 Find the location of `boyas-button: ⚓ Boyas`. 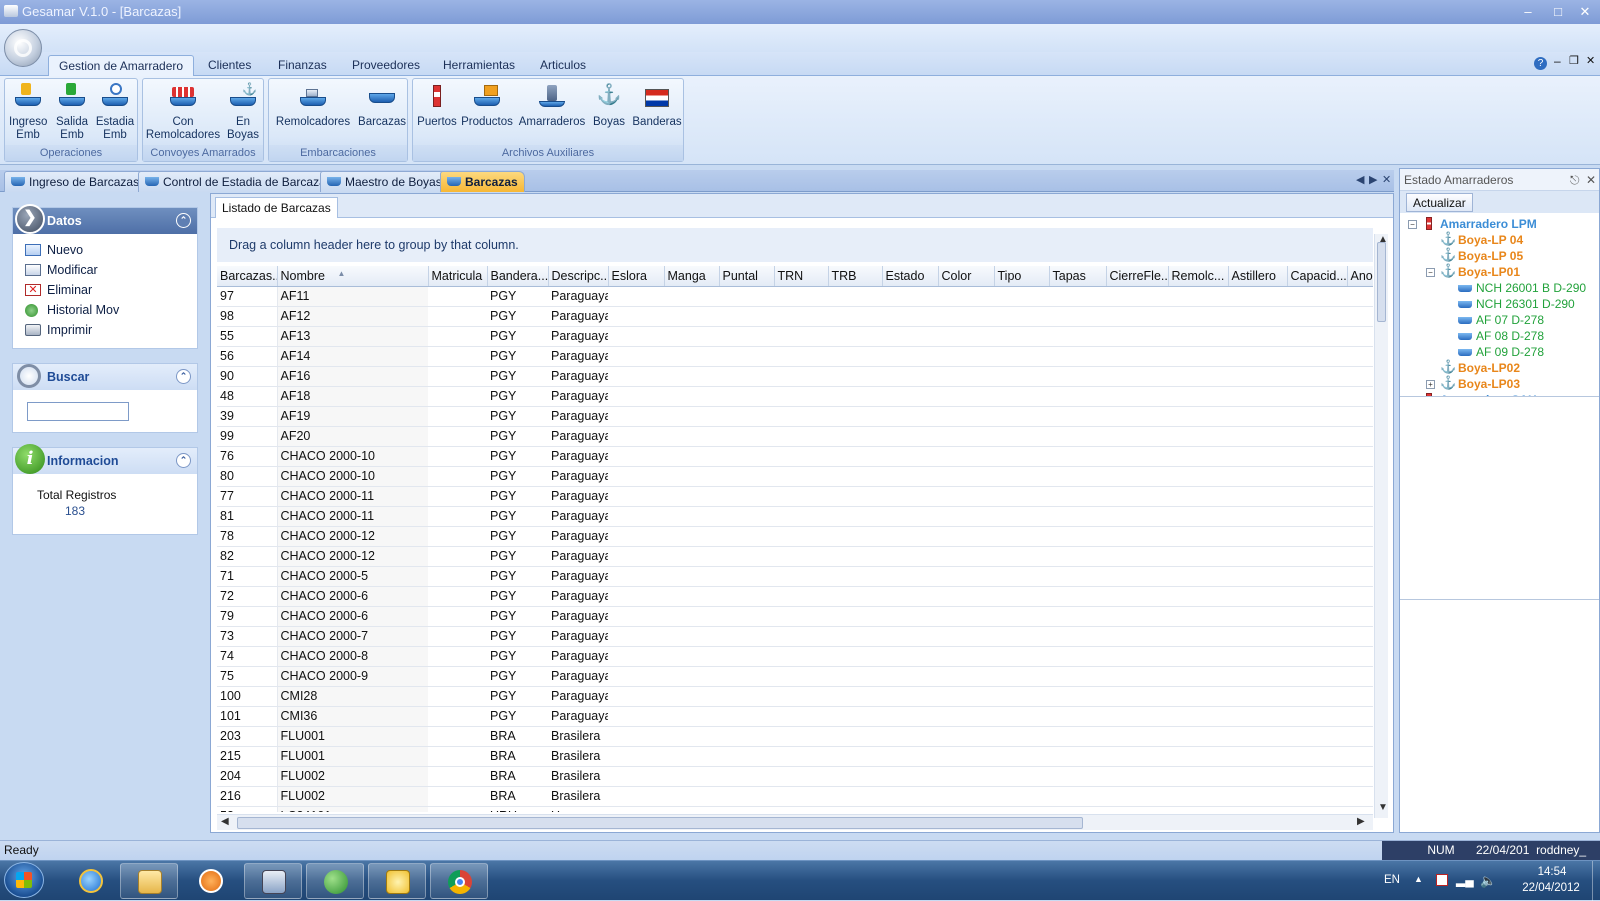

boyas-button: ⚓ Boyas is located at coordinates (609, 106).